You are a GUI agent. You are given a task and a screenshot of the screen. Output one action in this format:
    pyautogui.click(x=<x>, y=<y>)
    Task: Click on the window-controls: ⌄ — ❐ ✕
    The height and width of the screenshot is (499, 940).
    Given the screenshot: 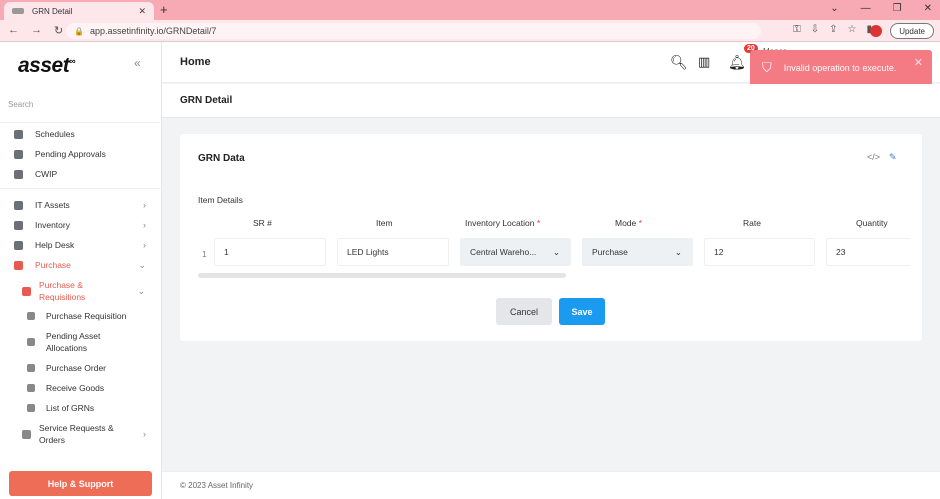 What is the action you would take?
    pyautogui.click(x=881, y=8)
    